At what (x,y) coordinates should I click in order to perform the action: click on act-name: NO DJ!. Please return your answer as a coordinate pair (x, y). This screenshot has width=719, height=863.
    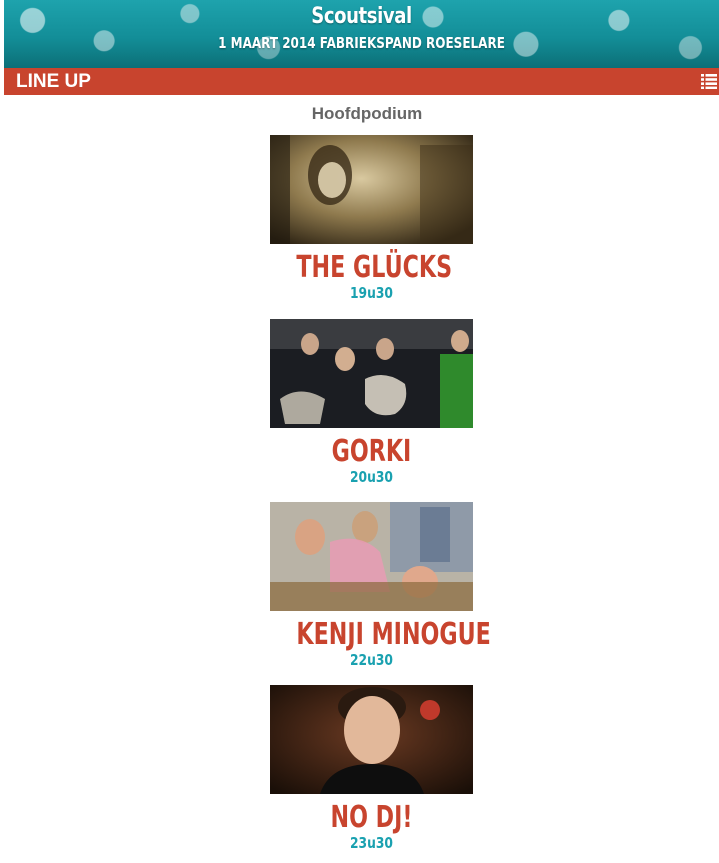
    Looking at the image, I should click on (371, 818).